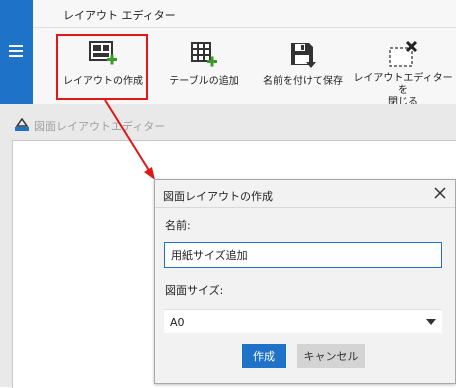 The width and height of the screenshot is (456, 388). What do you see at coordinates (303, 321) in the screenshot?
I see `drawing-size-select: A0` at bounding box center [303, 321].